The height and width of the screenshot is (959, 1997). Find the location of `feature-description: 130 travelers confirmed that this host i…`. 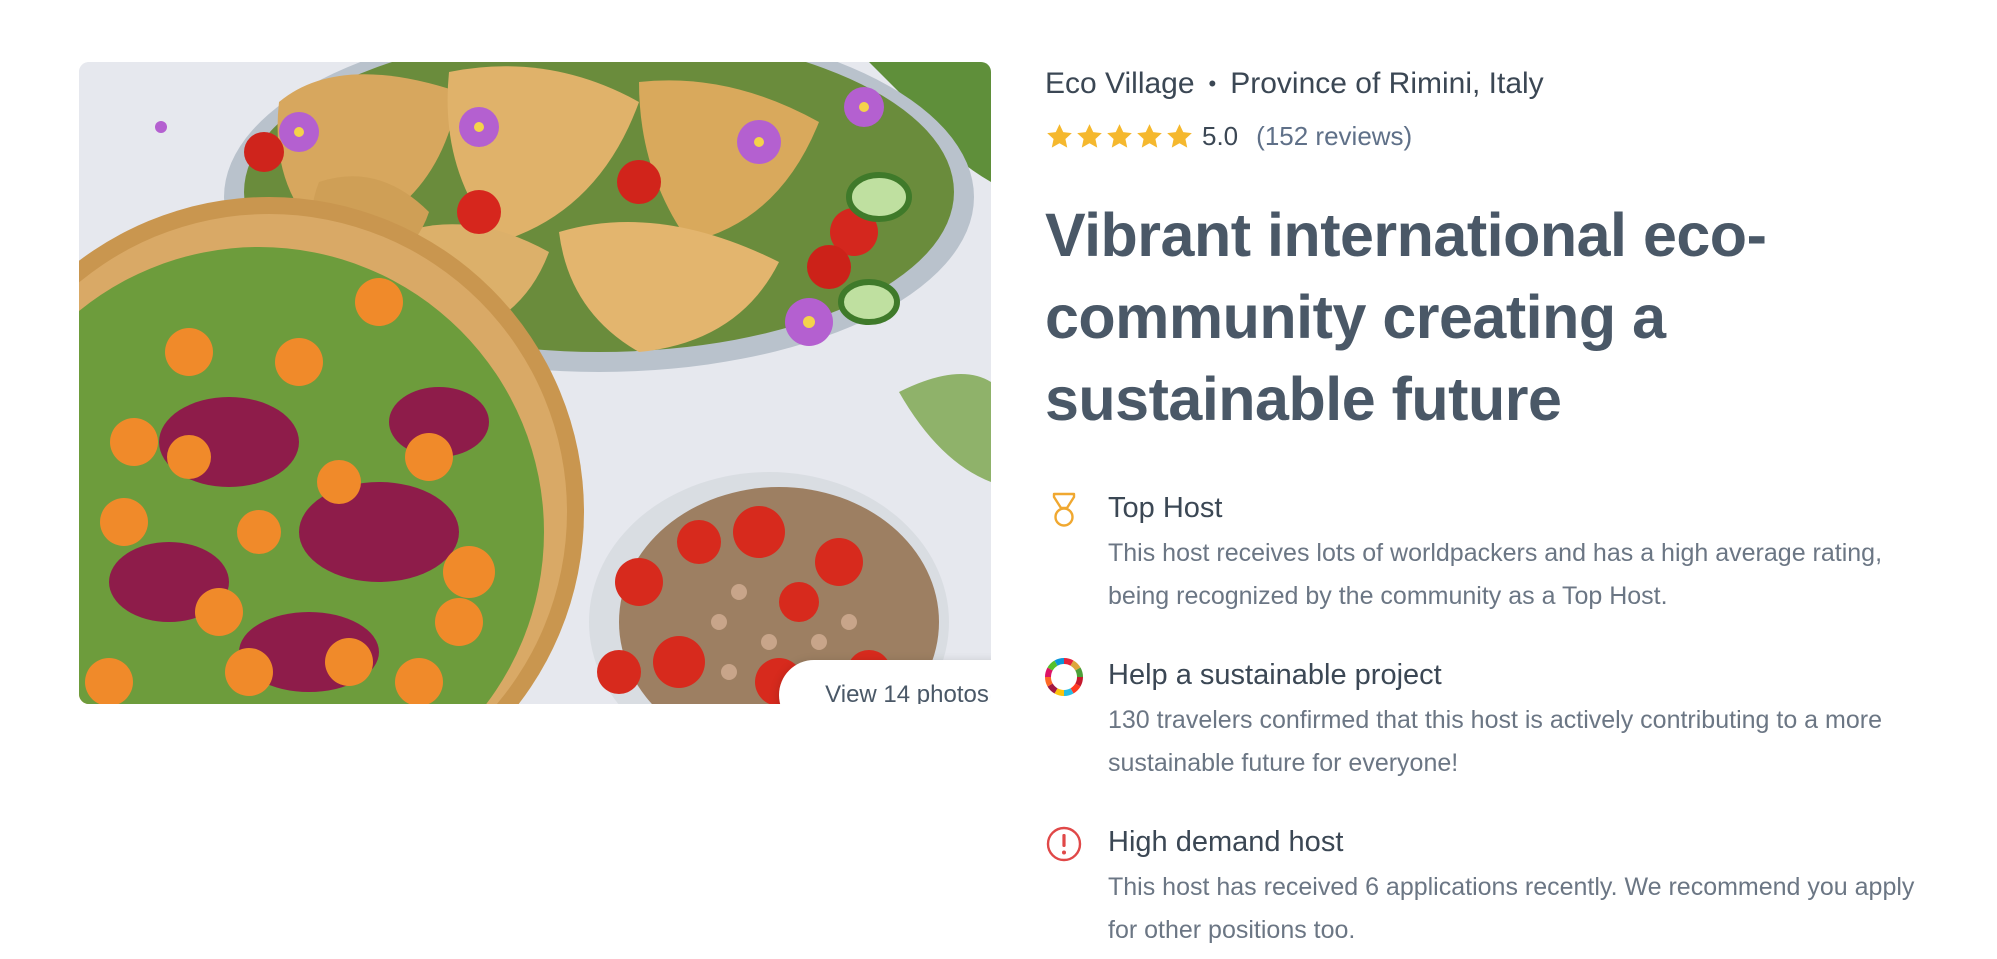

feature-description: 130 travelers confirmed that this host i… is located at coordinates (1495, 741).